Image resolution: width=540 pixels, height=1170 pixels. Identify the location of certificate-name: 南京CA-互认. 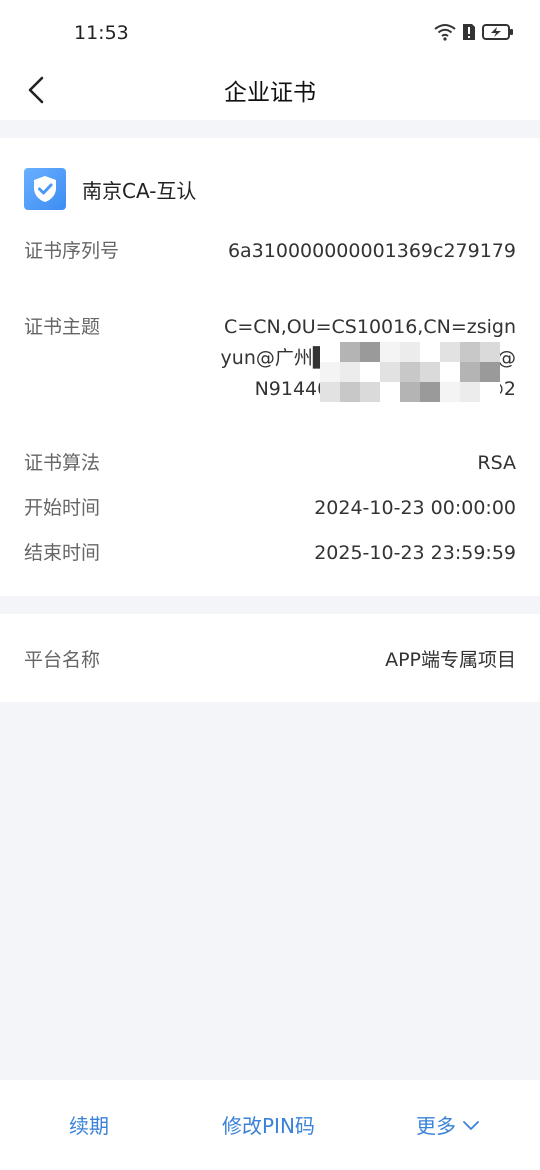
(139, 190).